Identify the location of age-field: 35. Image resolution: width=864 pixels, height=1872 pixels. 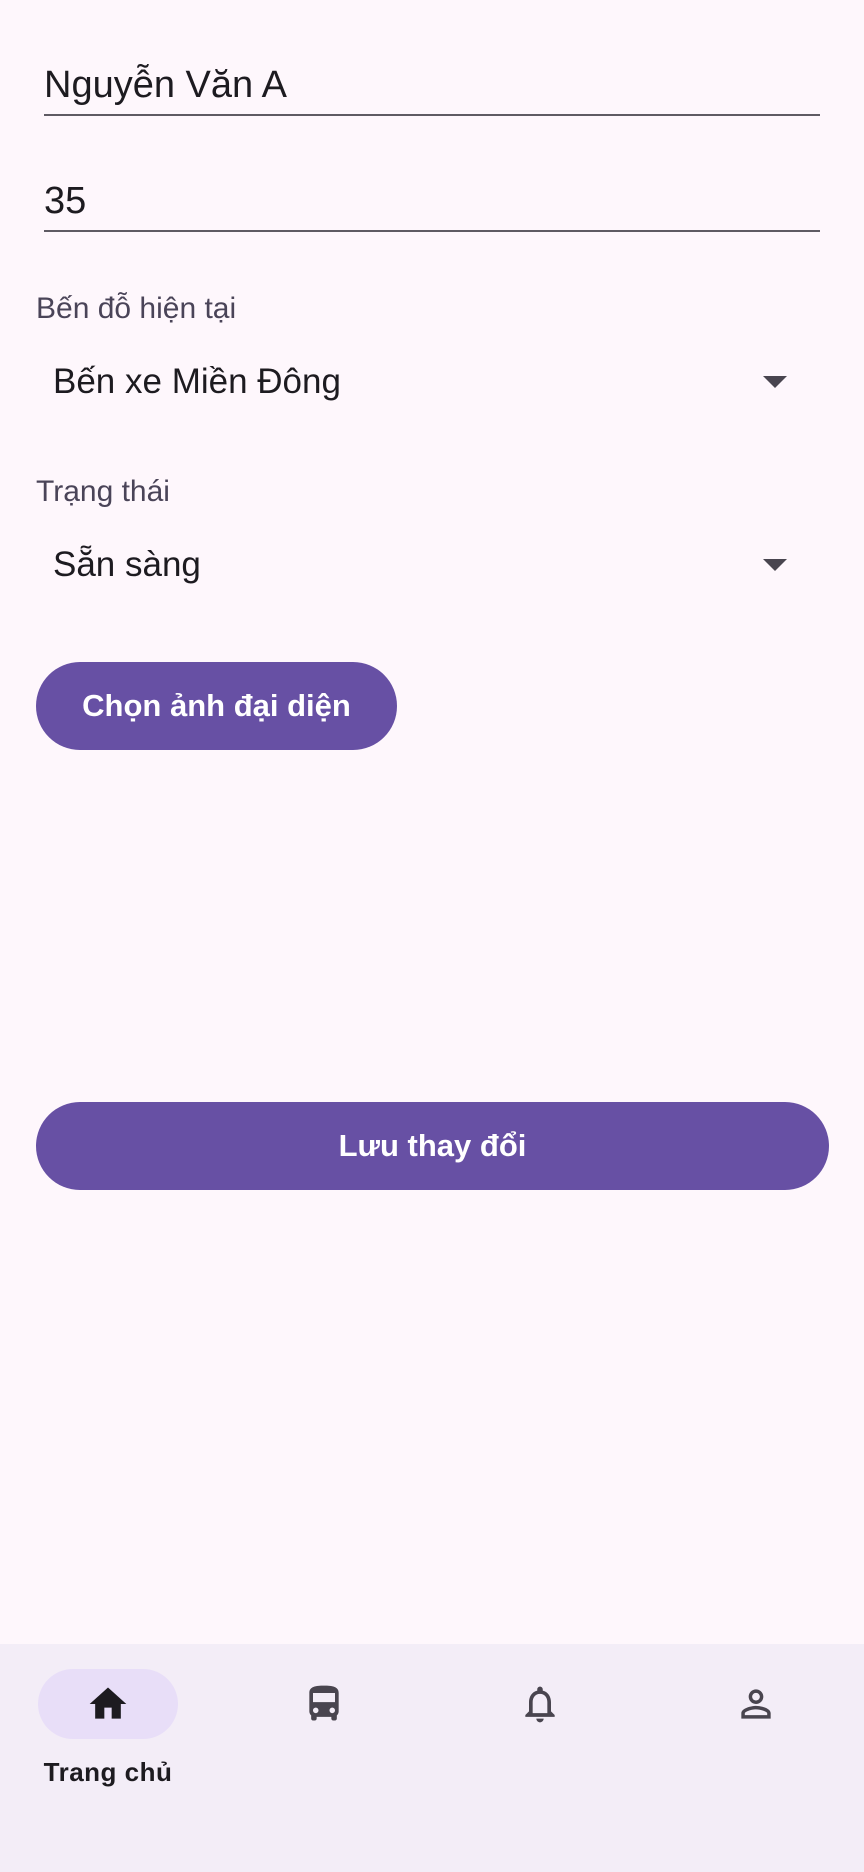
(432, 205).